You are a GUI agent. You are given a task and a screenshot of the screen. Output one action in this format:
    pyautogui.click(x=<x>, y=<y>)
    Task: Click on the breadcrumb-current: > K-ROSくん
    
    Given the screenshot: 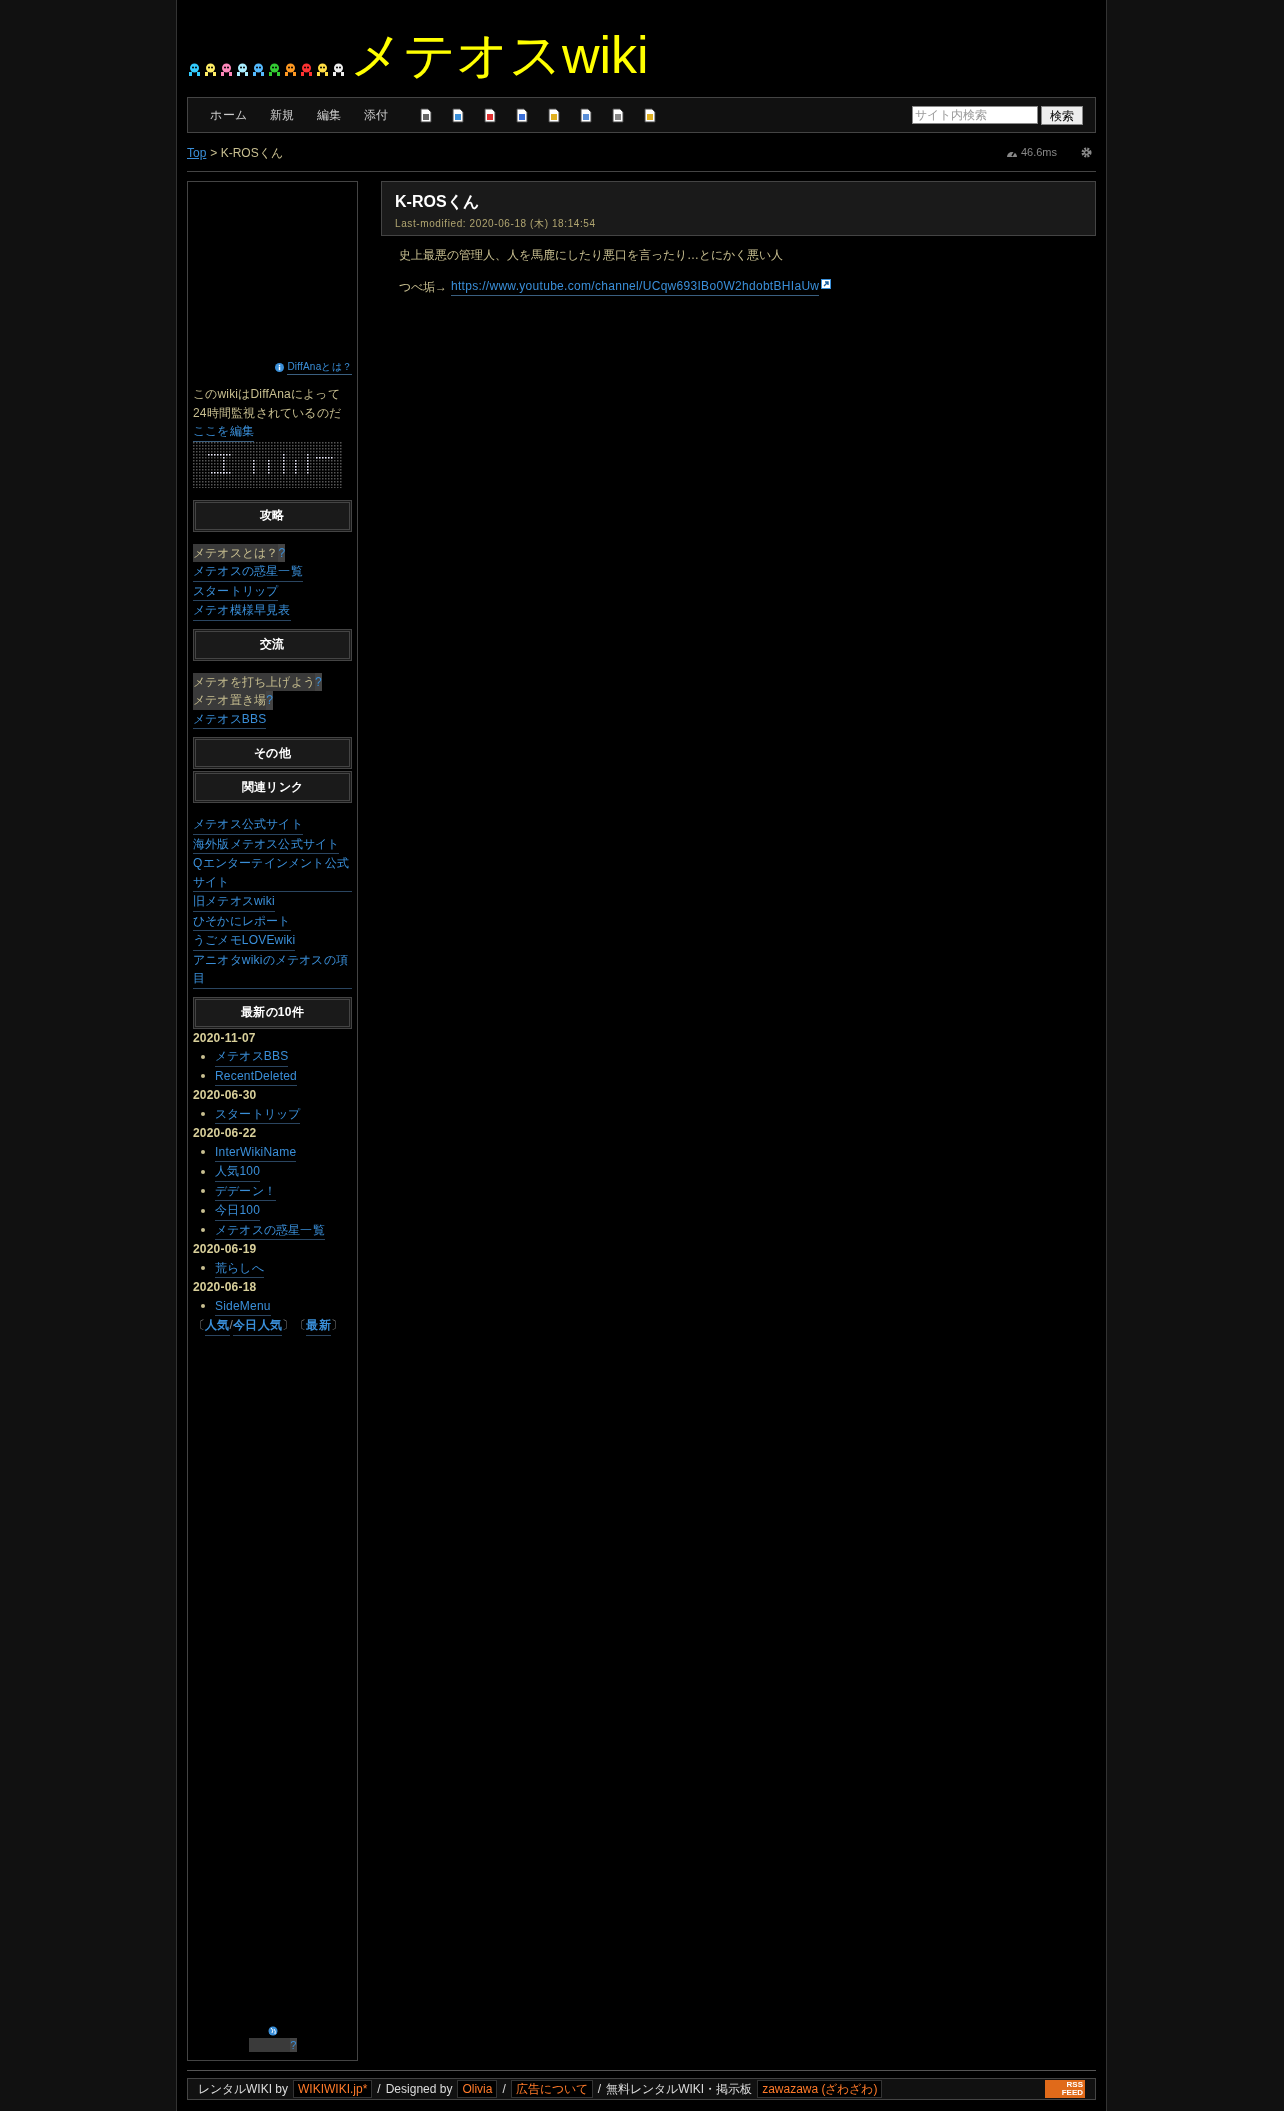 What is the action you would take?
    pyautogui.click(x=246, y=153)
    